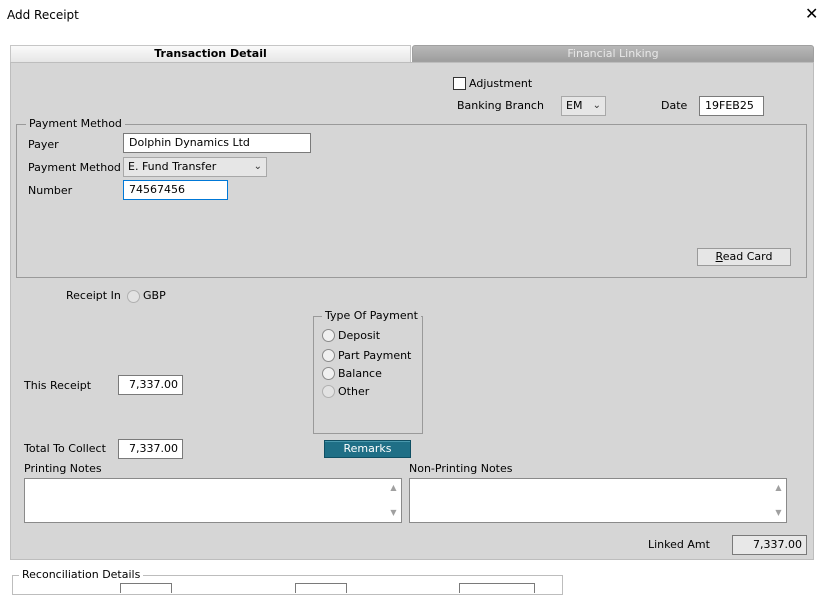 This screenshot has width=822, height=595. Describe the element at coordinates (500, 105) in the screenshot. I see `banking-branch-label: Banking Branch` at that location.